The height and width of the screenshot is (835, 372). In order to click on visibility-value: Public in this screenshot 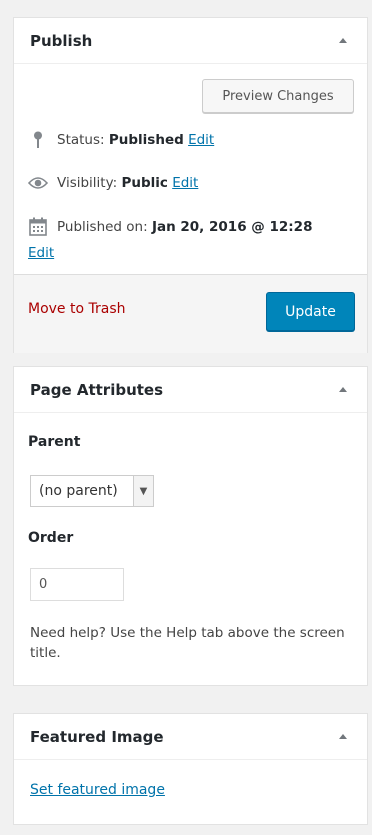, I will do `click(144, 183)`.